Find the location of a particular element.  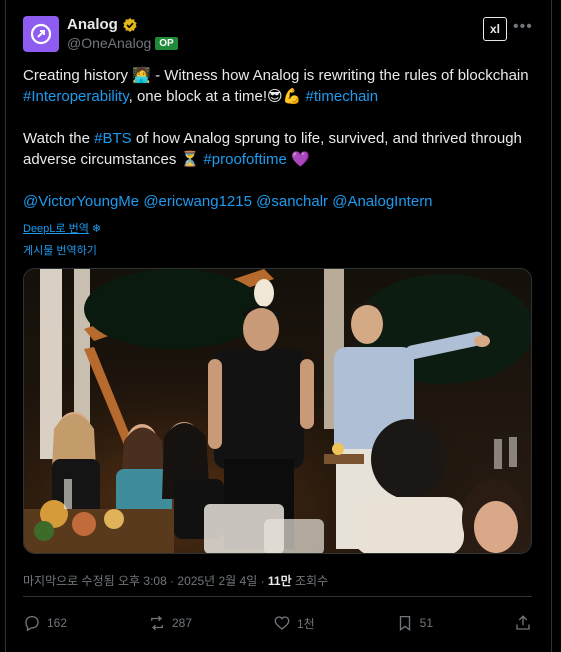

share-icon is located at coordinates (523, 622).